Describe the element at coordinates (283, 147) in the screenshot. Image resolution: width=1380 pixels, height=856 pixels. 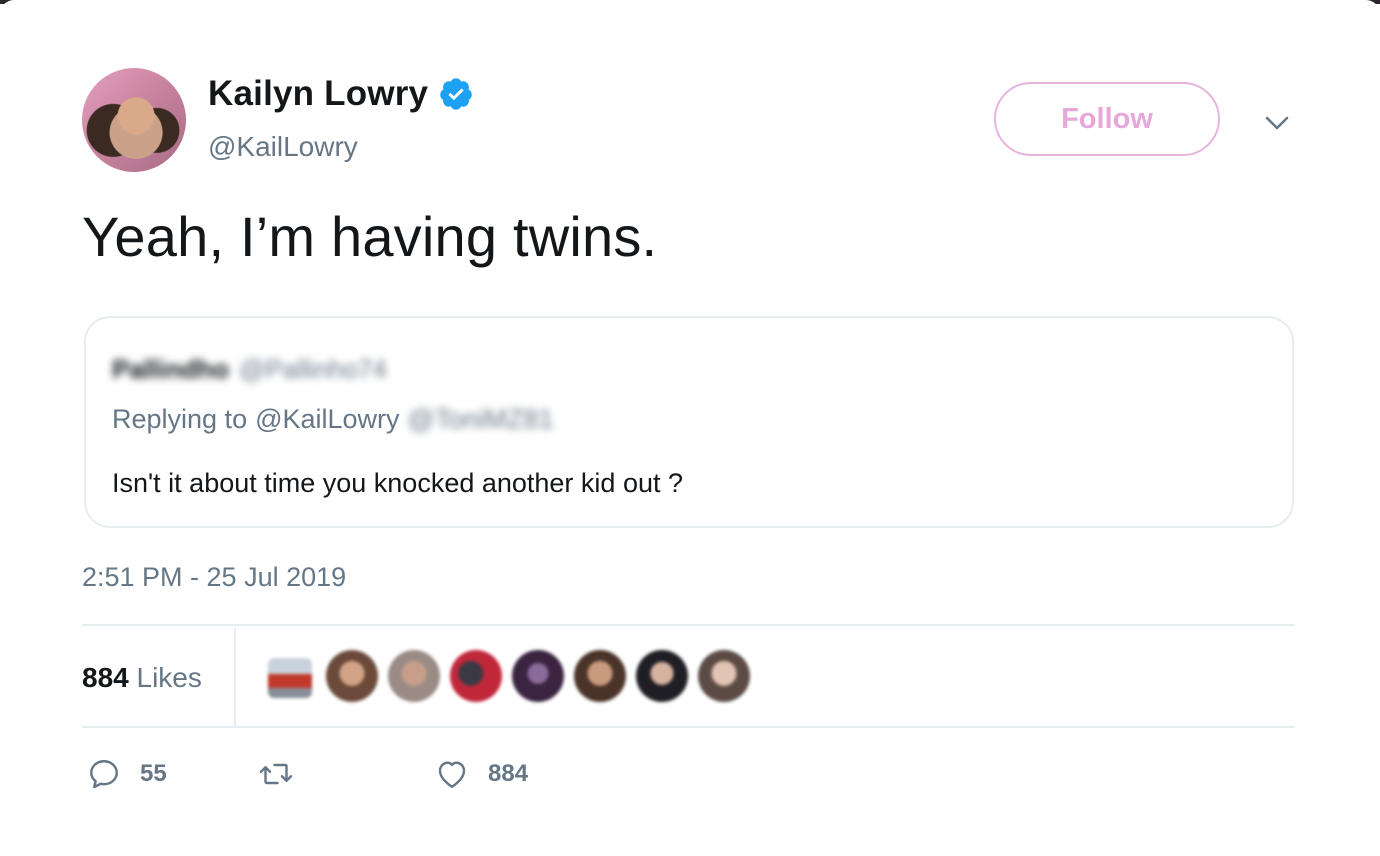
I see `author-handle: @KailLowry` at that location.